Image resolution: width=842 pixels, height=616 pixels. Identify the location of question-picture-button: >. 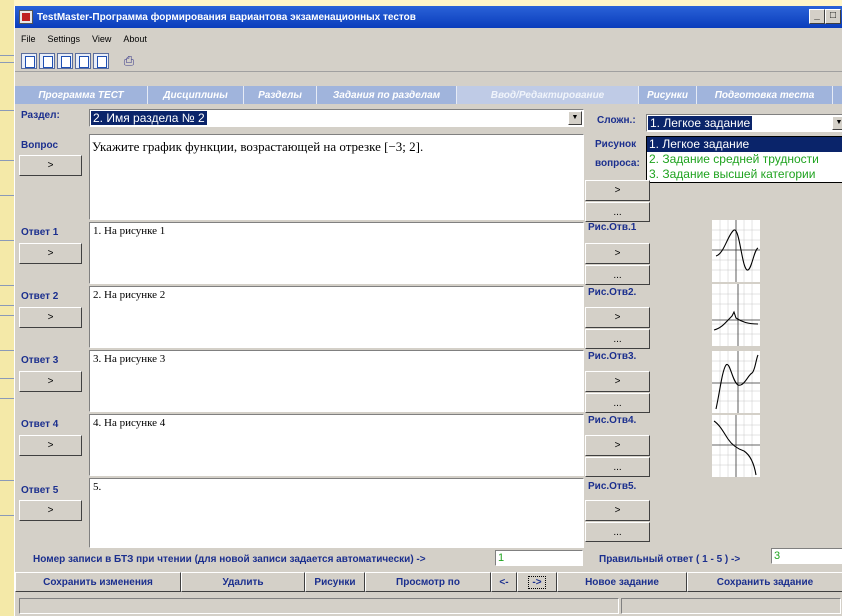
(617, 190).